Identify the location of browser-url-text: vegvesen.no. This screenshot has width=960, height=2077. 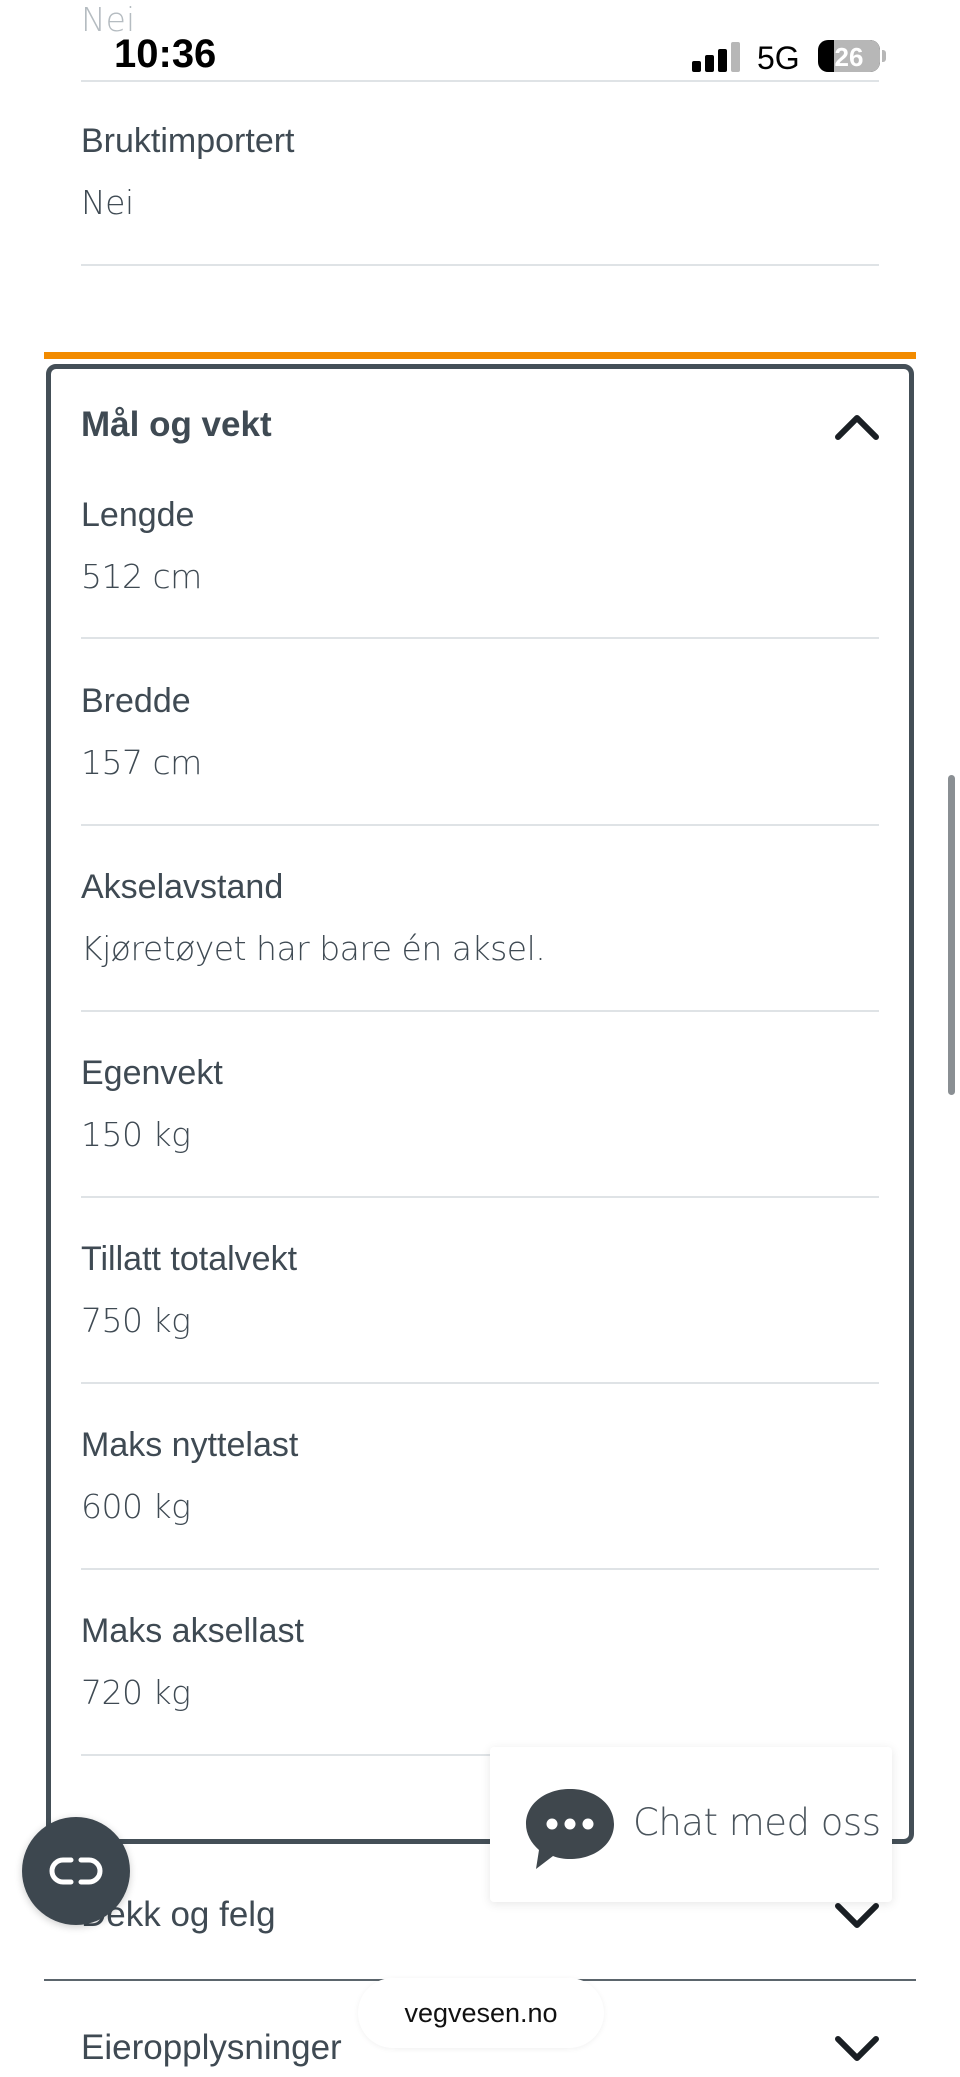
(481, 2013).